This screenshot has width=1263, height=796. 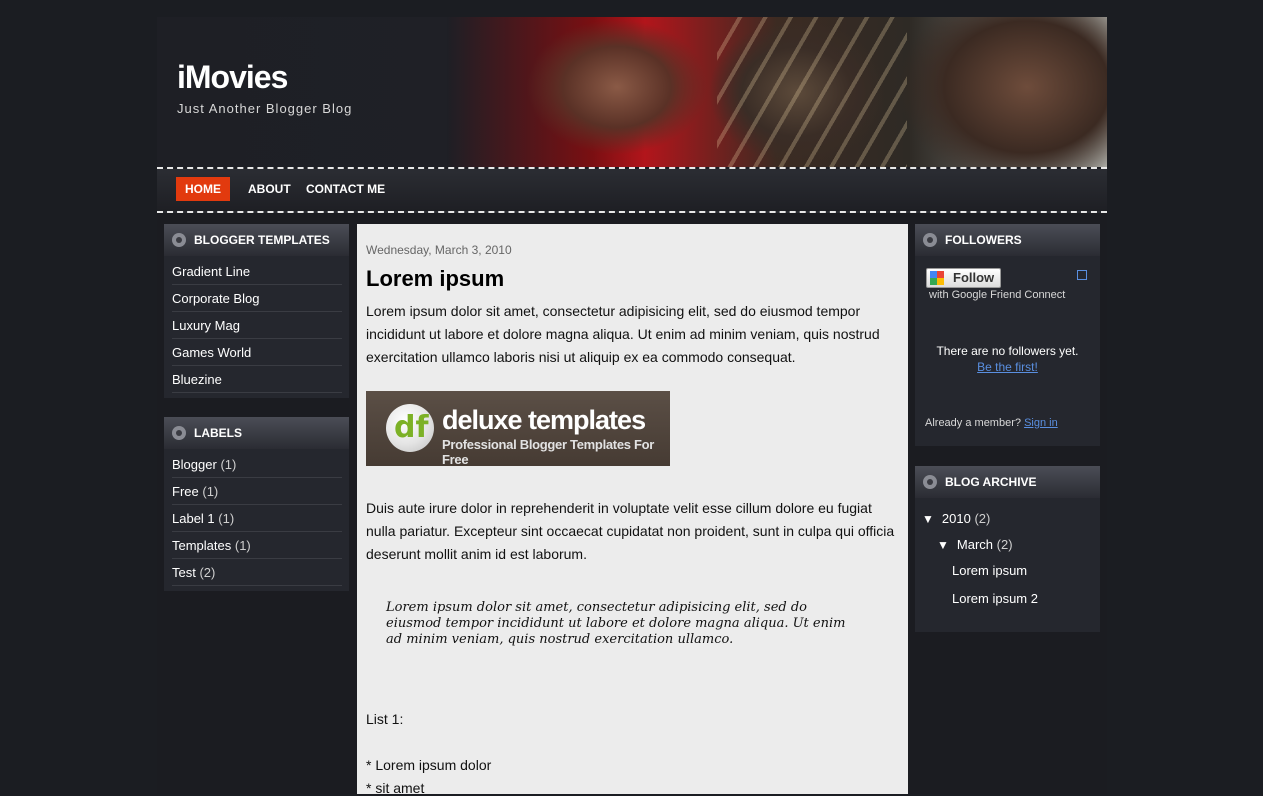 I want to click on nav-home: HOME, so click(x=203, y=189).